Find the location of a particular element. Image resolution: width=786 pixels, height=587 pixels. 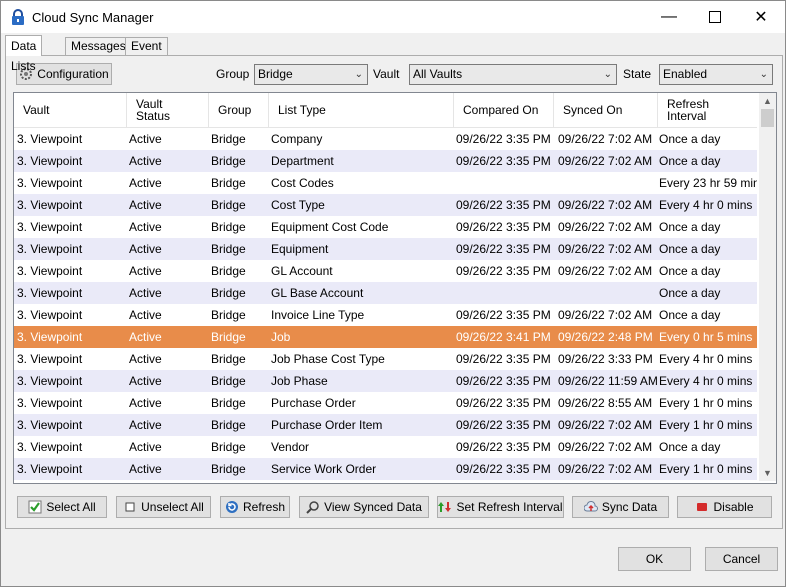

cell-refresh-interval: Every 0 hr 5 mins is located at coordinates (706, 337).